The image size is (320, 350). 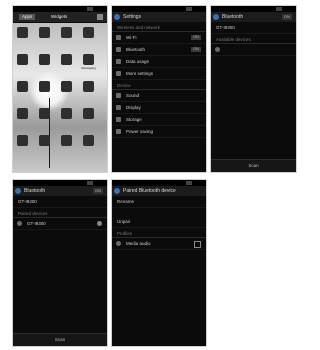 What do you see at coordinates (88, 86) in the screenshot?
I see `phone-app-icon` at bounding box center [88, 86].